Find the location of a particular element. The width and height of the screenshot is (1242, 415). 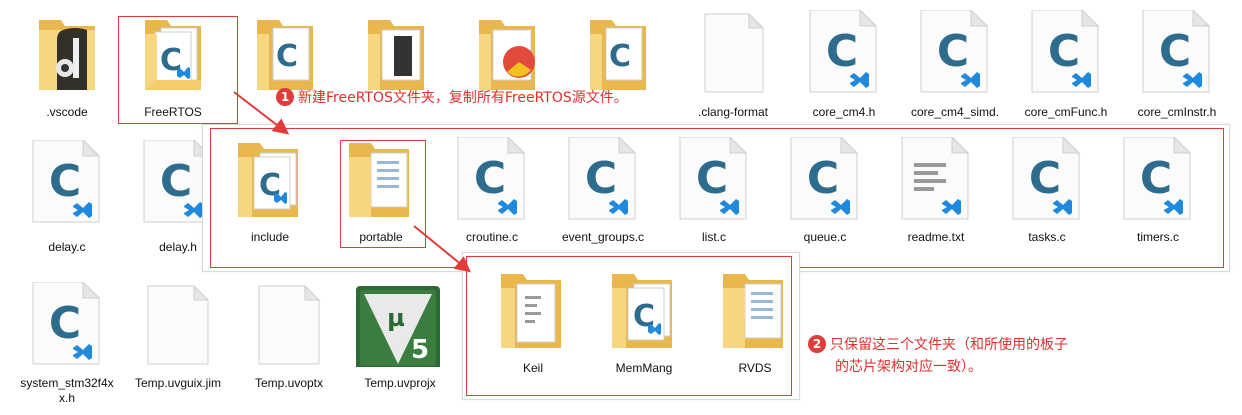

folder-memmang: C MemMang is located at coordinates (644, 325).